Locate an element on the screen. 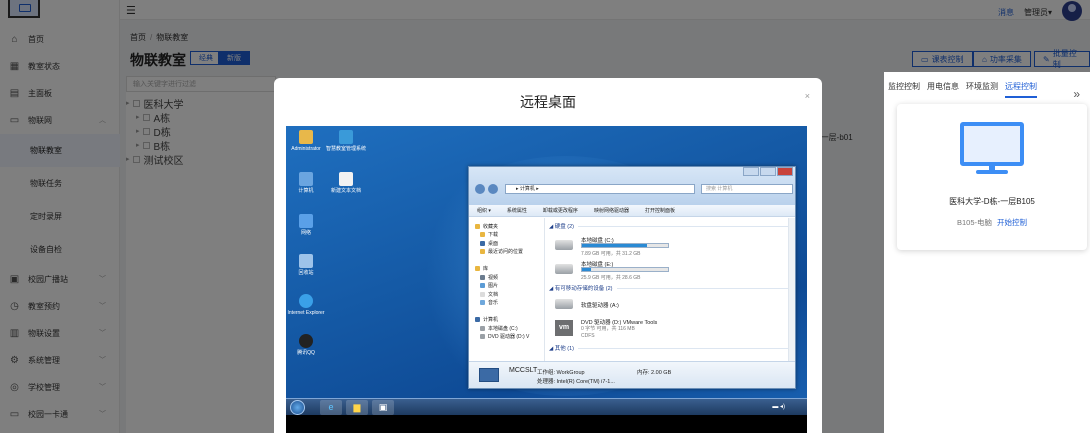 Image resolution: width=1090 pixels, height=433 pixels. tray-network-icon: ▬ is located at coordinates (775, 407).